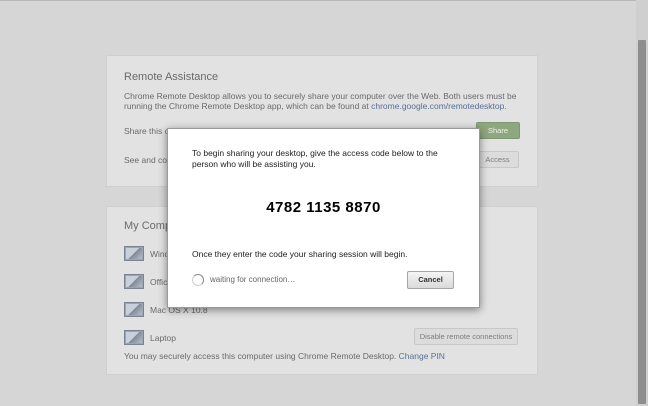 This screenshot has width=648, height=406. What do you see at coordinates (430, 280) in the screenshot?
I see `cancel-button: Cancel` at bounding box center [430, 280].